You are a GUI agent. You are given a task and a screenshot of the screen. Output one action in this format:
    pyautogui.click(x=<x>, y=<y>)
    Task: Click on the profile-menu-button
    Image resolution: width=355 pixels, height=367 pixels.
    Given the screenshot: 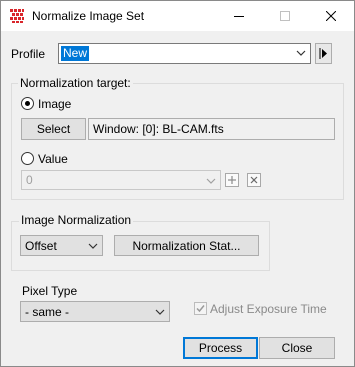 What is the action you would take?
    pyautogui.click(x=323, y=53)
    